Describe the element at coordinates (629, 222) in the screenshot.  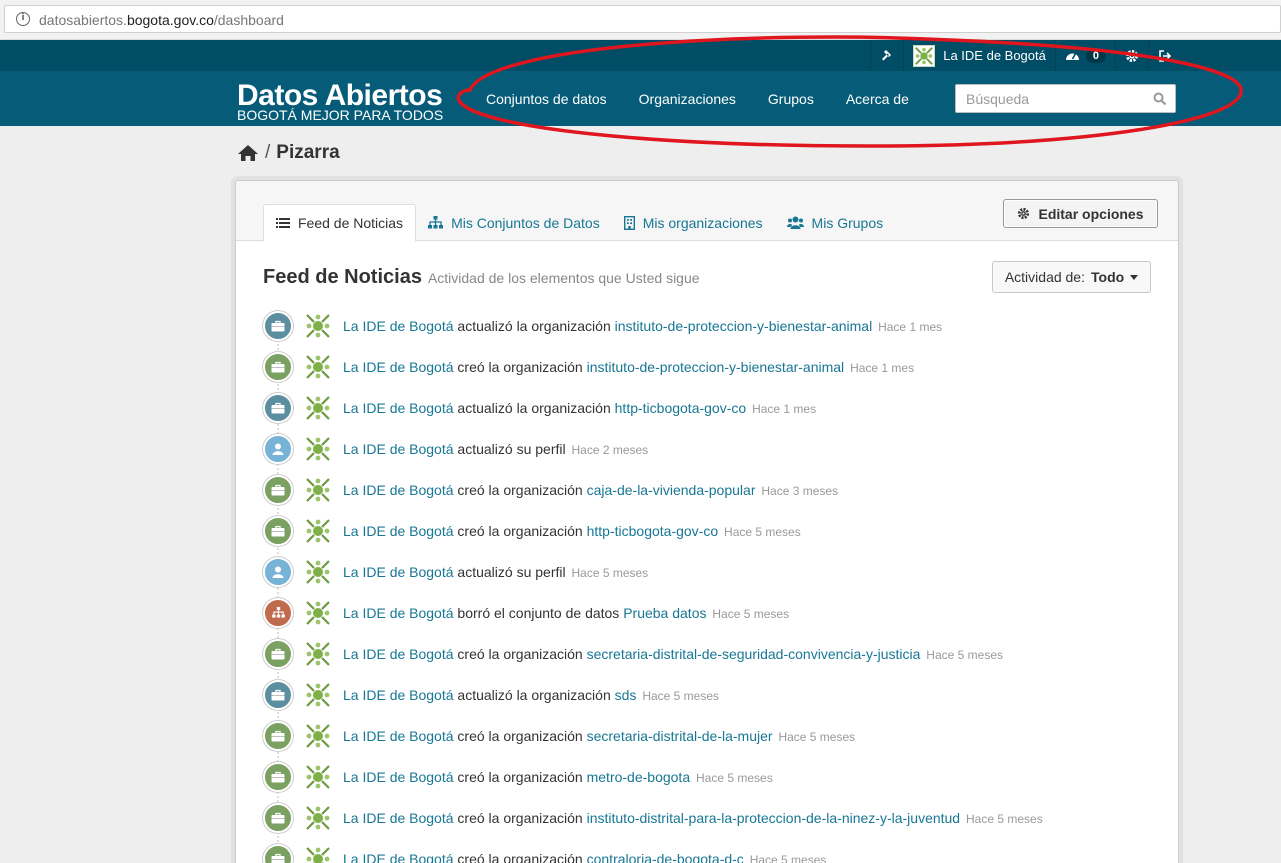
I see `building-icon` at that location.